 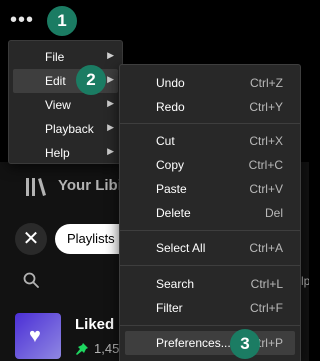 What do you see at coordinates (173, 213) in the screenshot?
I see `menu-item-label: Delete` at bounding box center [173, 213].